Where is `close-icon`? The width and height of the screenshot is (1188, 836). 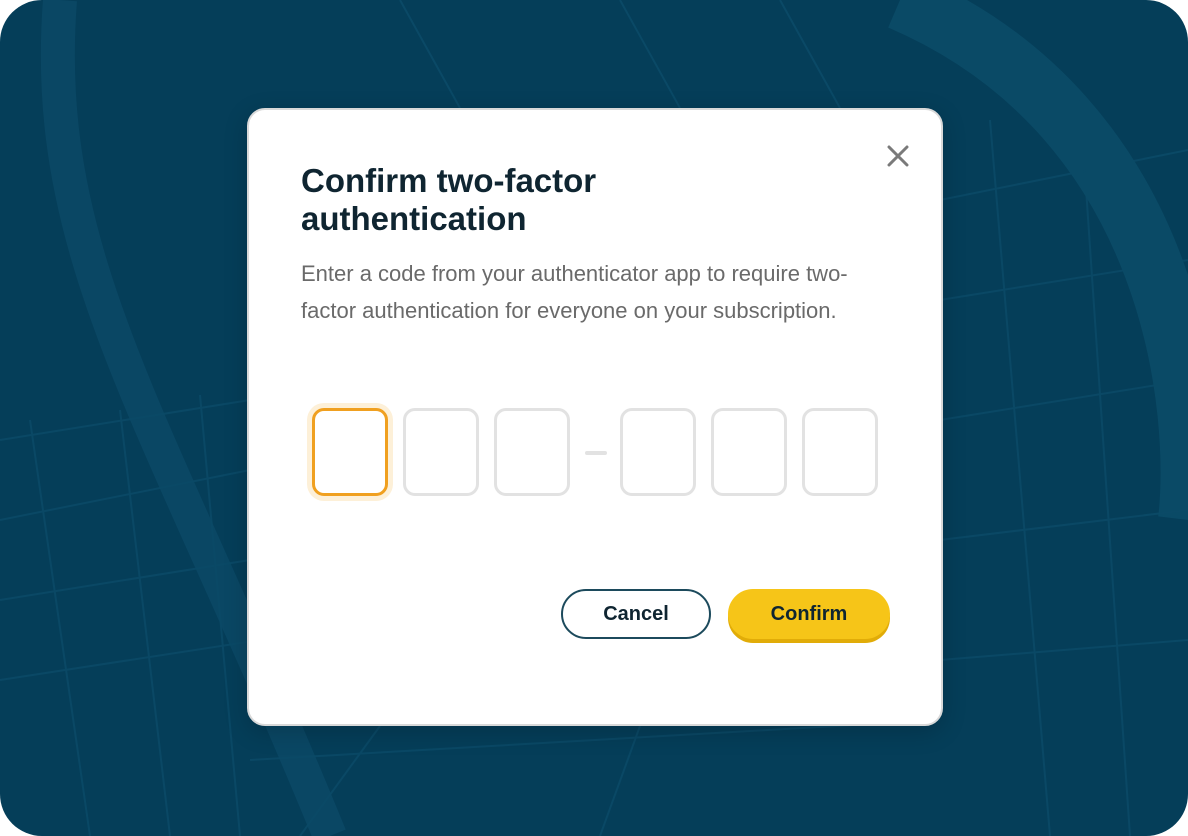 close-icon is located at coordinates (898, 156).